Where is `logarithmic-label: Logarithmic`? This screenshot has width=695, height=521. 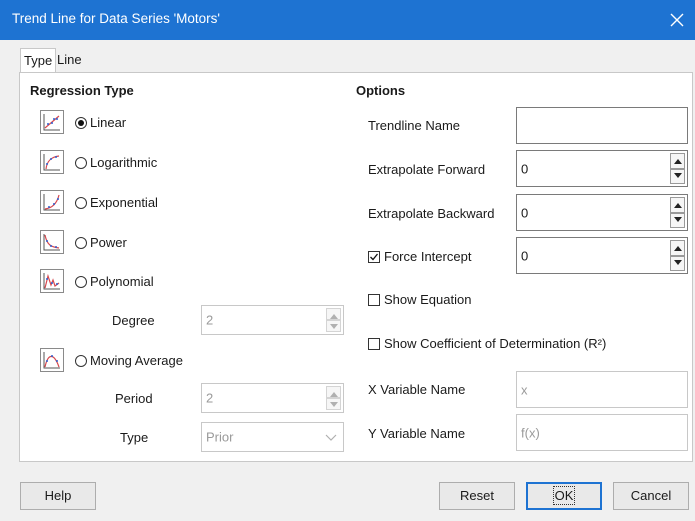 logarithmic-label: Logarithmic is located at coordinates (123, 162).